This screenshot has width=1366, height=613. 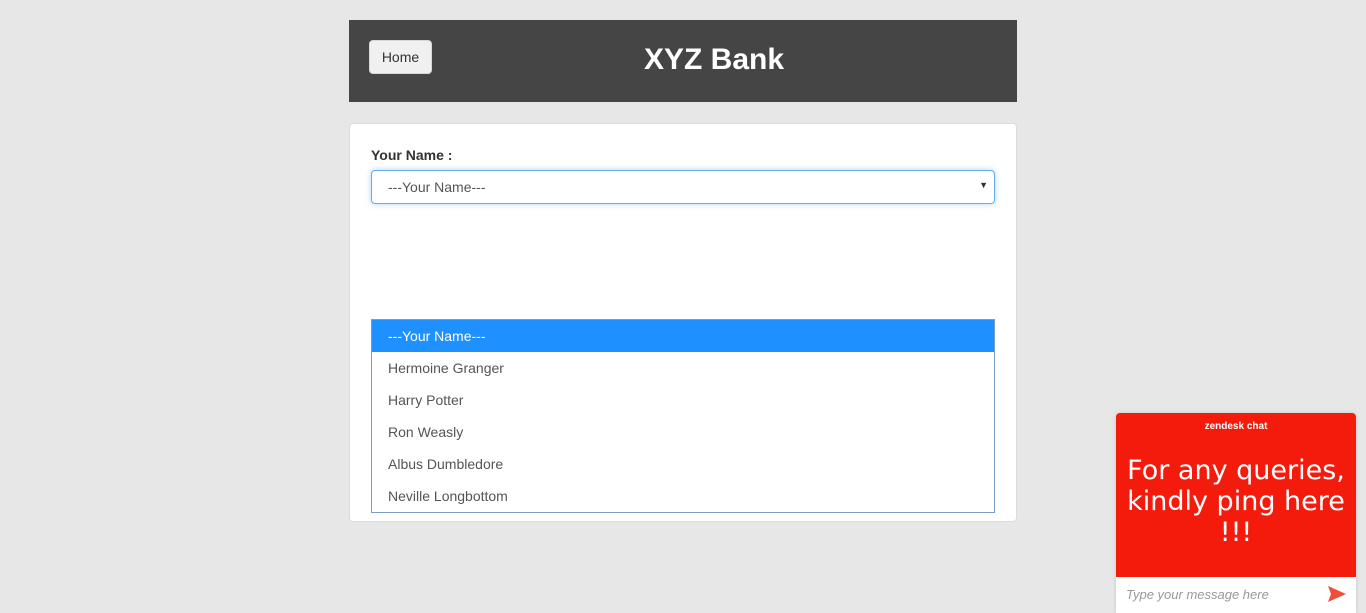 I want to click on dropdown-option: Albus Dumbledore, so click(x=683, y=464).